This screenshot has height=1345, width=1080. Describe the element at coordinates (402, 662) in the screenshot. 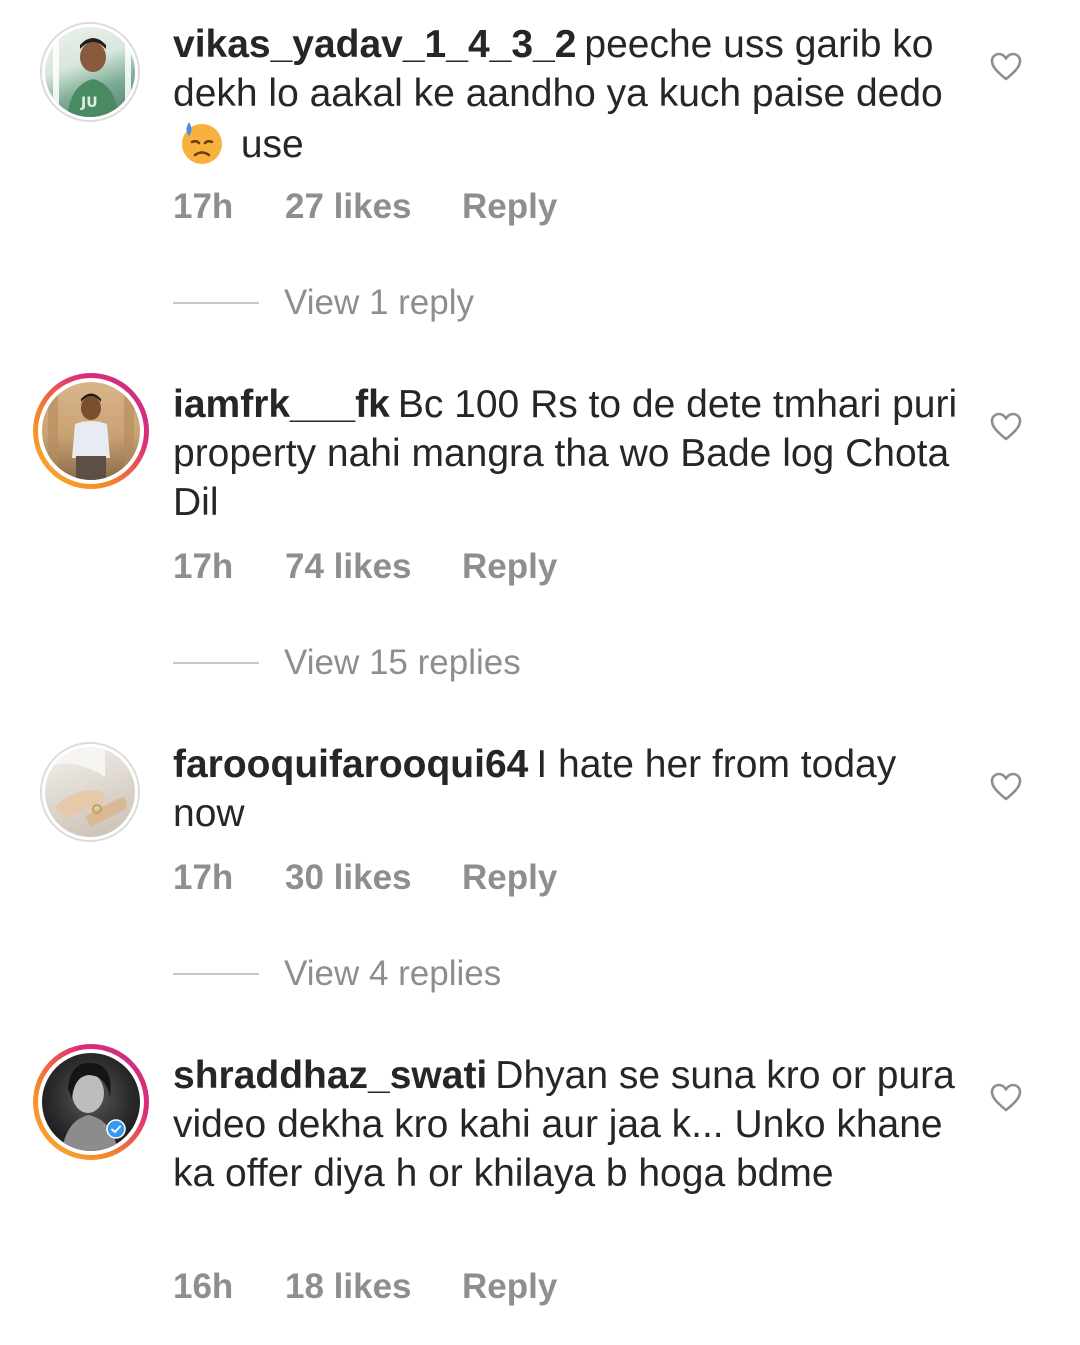

I see `view-replies-label: View 15 replies` at that location.